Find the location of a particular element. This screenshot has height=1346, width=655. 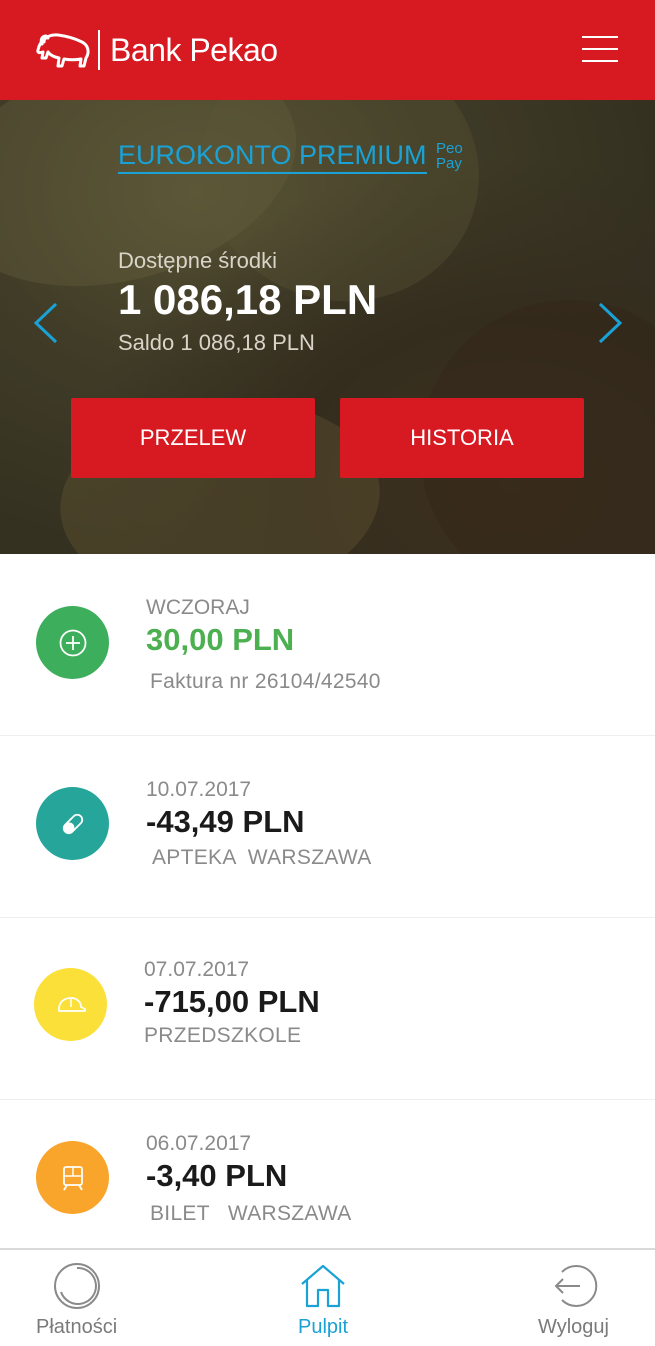

bottom-navigation: Płatności Pulpit Wyloguj is located at coordinates (327, 1297).